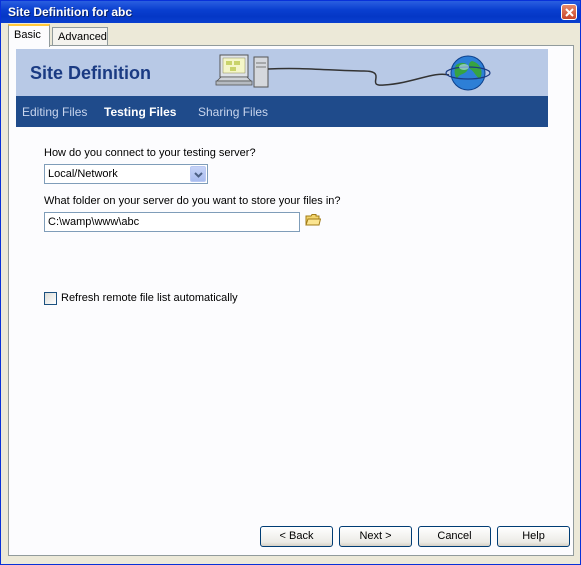 This screenshot has width=581, height=565. What do you see at coordinates (90, 73) in the screenshot?
I see `banner-title: Site Definition` at bounding box center [90, 73].